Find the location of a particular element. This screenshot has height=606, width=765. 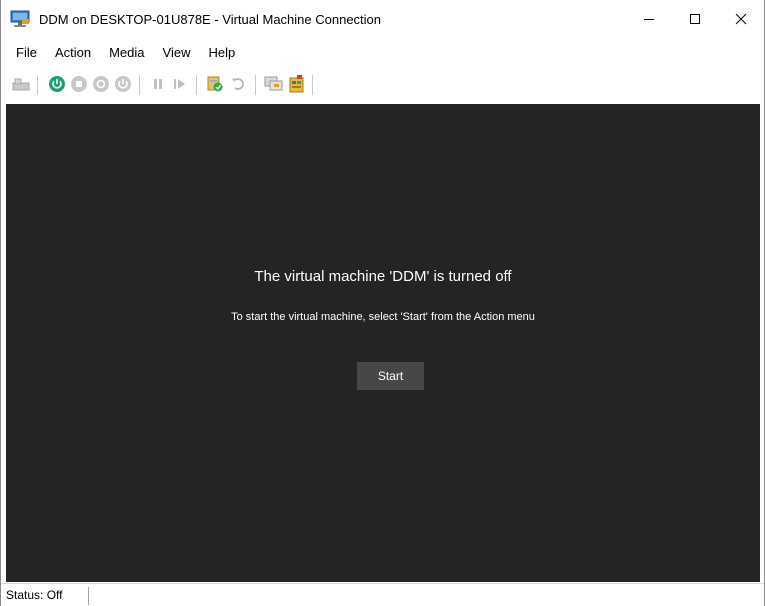

status-bar: Status: Off is located at coordinates (382, 594).